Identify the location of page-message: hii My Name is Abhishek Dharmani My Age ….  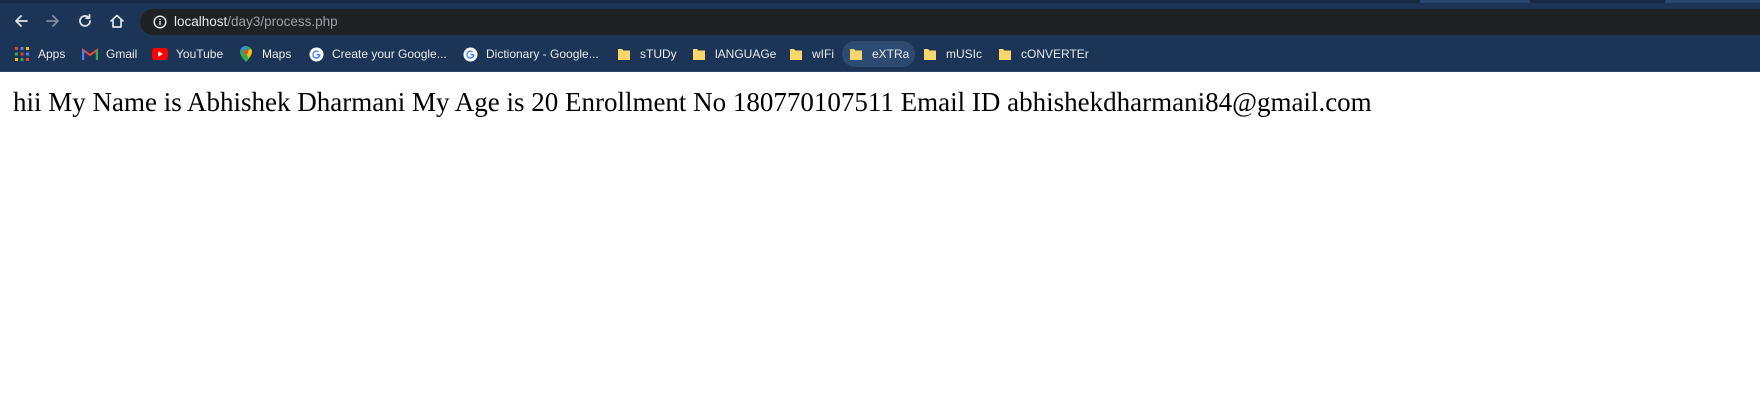
(692, 102).